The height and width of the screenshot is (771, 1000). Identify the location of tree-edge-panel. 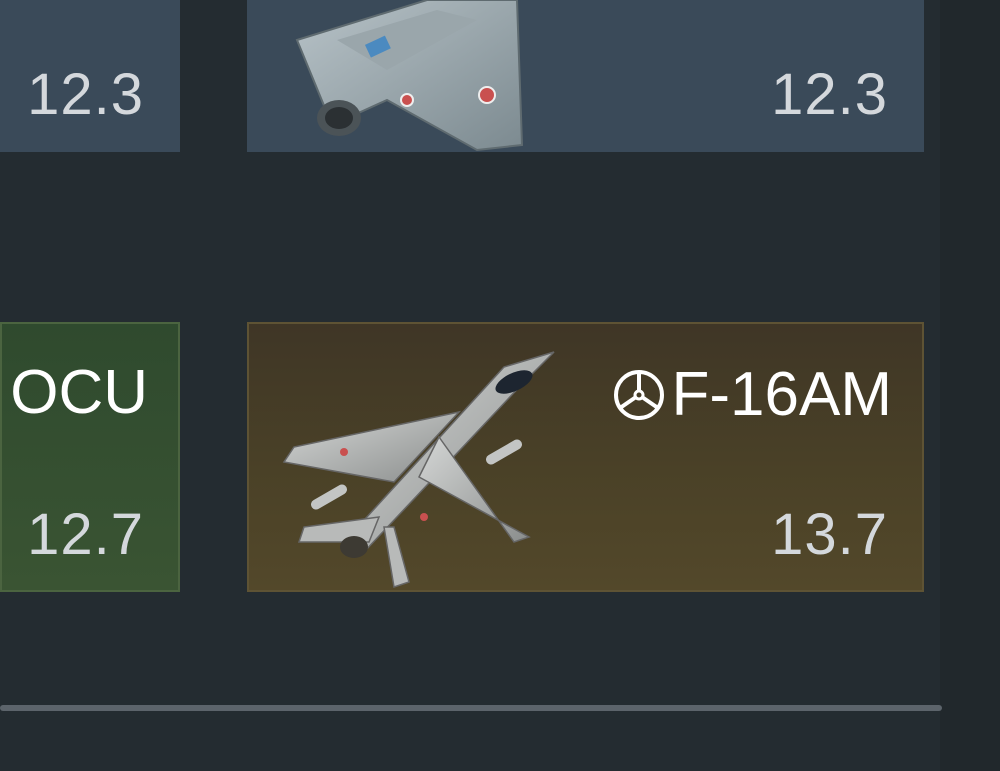
(970, 385).